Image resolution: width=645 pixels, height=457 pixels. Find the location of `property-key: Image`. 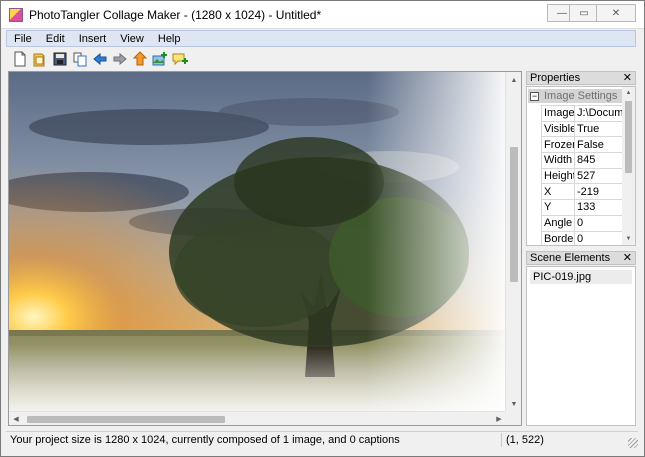

property-key: Image is located at coordinates (558, 113).